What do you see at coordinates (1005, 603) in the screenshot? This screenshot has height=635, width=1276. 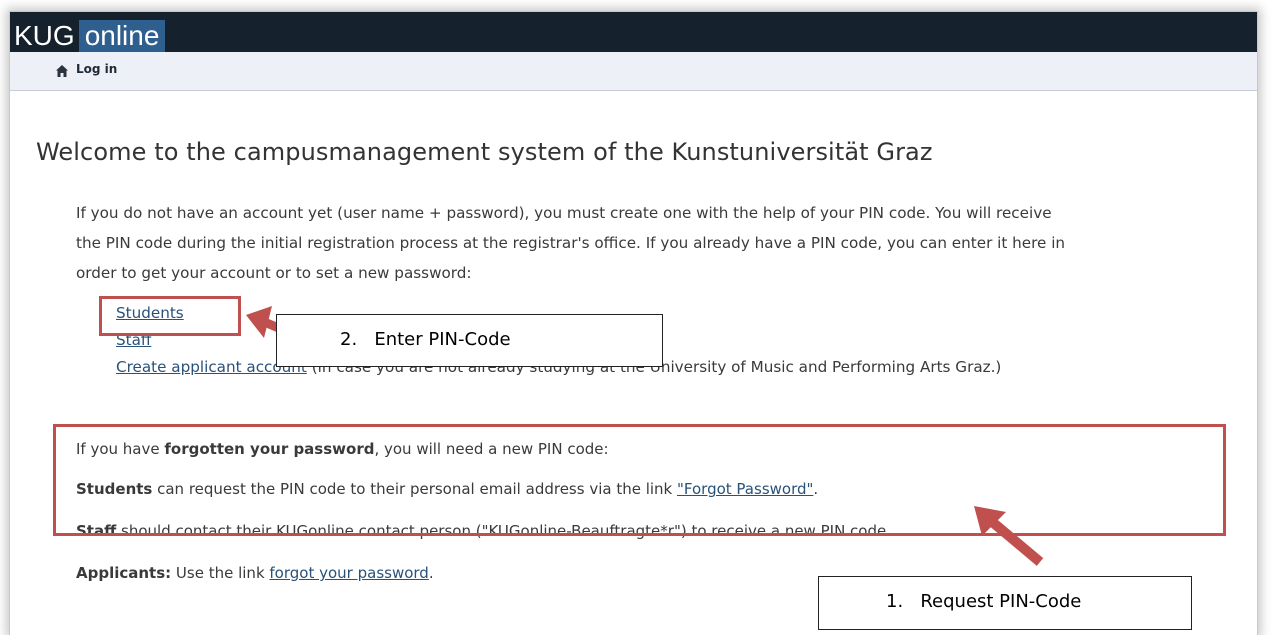 I see `callout-request-pin: 1. Request PIN-Code` at bounding box center [1005, 603].